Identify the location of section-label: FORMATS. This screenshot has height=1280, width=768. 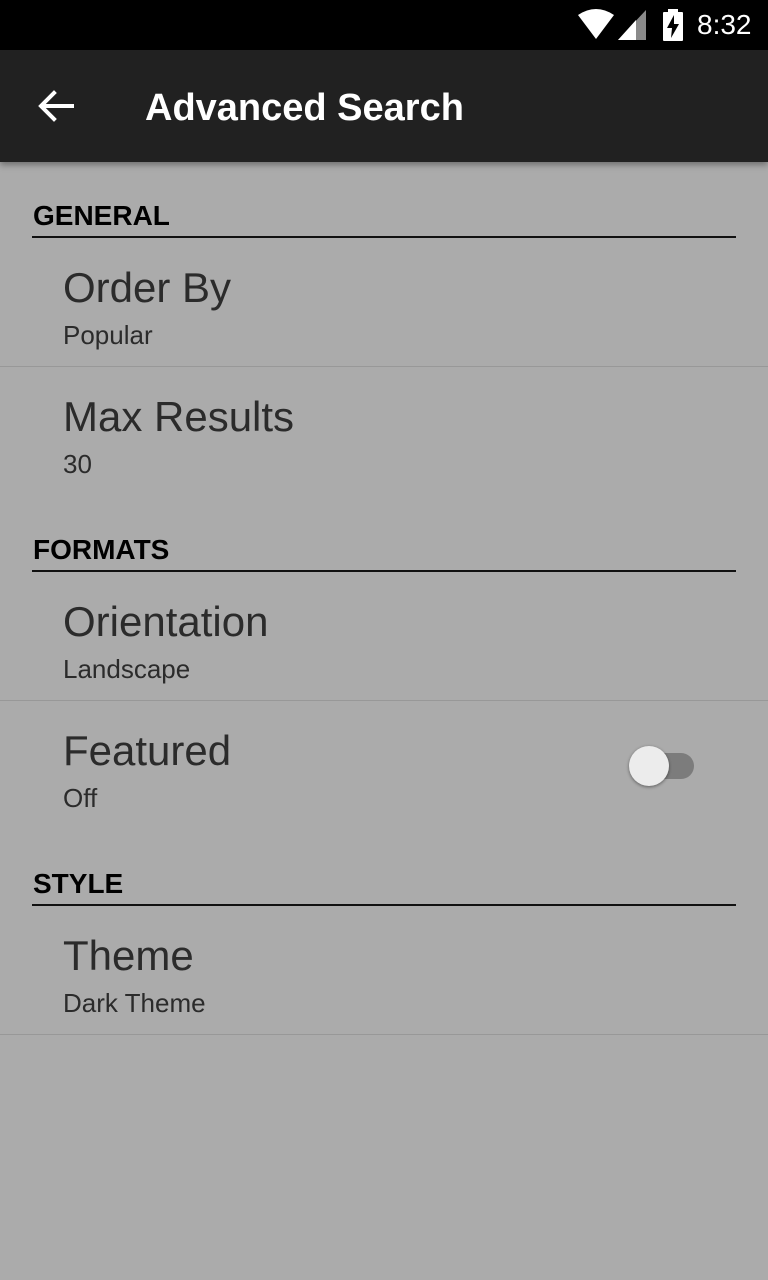
(101, 549).